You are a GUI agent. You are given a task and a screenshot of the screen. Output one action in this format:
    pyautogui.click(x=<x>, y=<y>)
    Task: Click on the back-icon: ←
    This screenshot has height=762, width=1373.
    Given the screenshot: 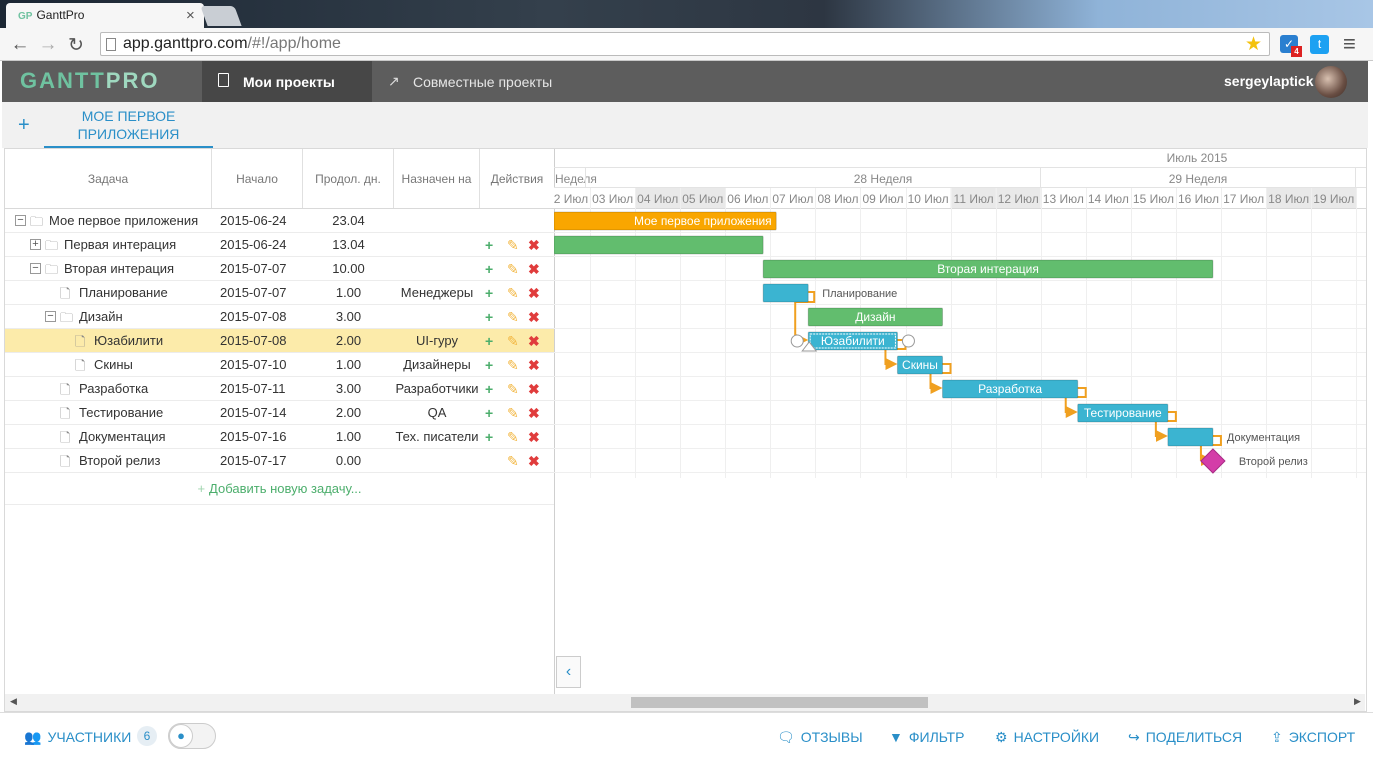 What is the action you would take?
    pyautogui.click(x=20, y=45)
    